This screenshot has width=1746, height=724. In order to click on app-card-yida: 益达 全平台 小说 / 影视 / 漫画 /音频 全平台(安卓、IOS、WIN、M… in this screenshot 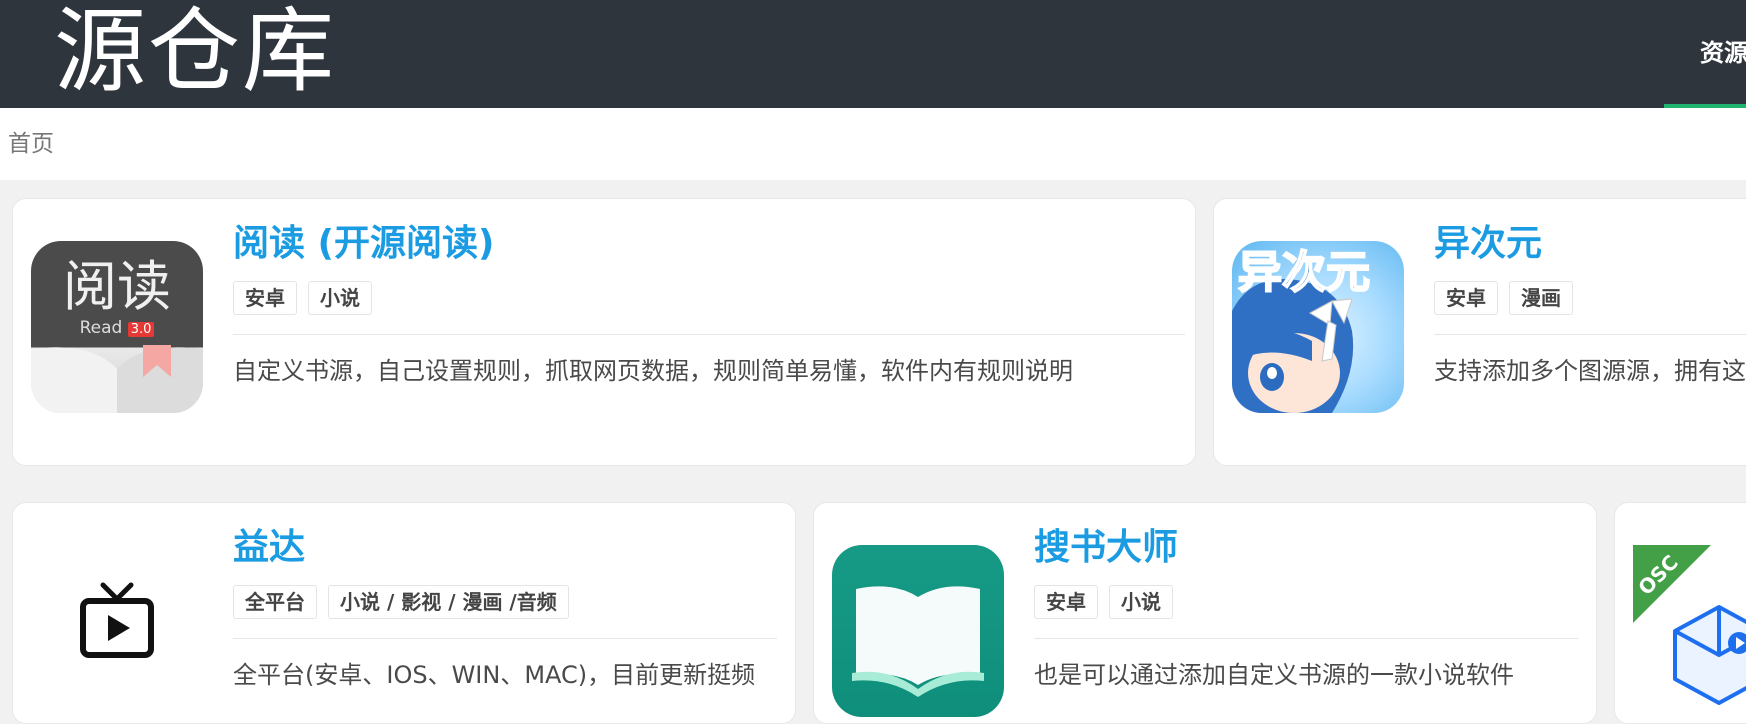, I will do `click(404, 613)`.